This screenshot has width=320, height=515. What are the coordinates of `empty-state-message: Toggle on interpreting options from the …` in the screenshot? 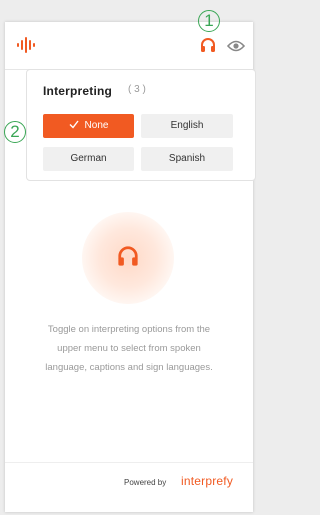 It's located at (129, 348).